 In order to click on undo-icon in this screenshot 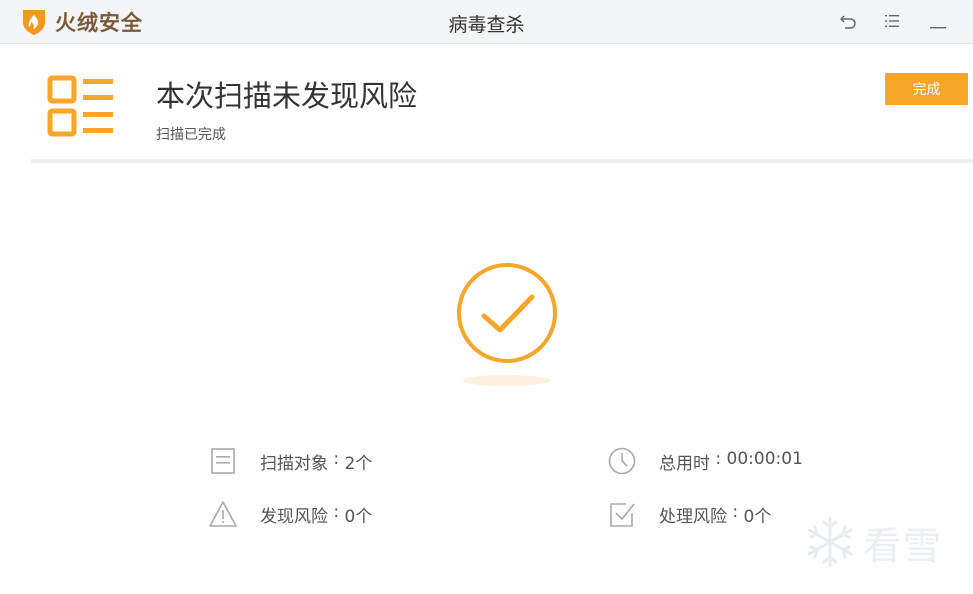, I will do `click(848, 22)`.